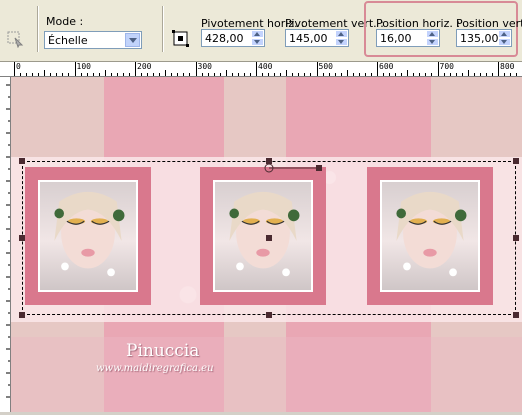 This screenshot has height=415, width=522. Describe the element at coordinates (144, 66) in the screenshot. I see `ruler-label: 200` at that location.